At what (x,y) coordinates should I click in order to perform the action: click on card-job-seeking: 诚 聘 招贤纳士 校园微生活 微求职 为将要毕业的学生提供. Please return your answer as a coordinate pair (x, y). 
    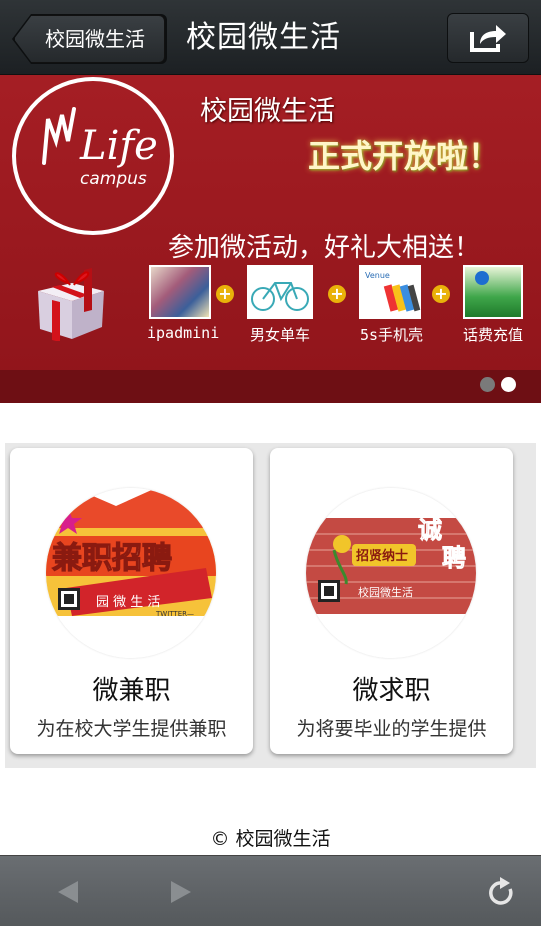
    Looking at the image, I should click on (391, 601).